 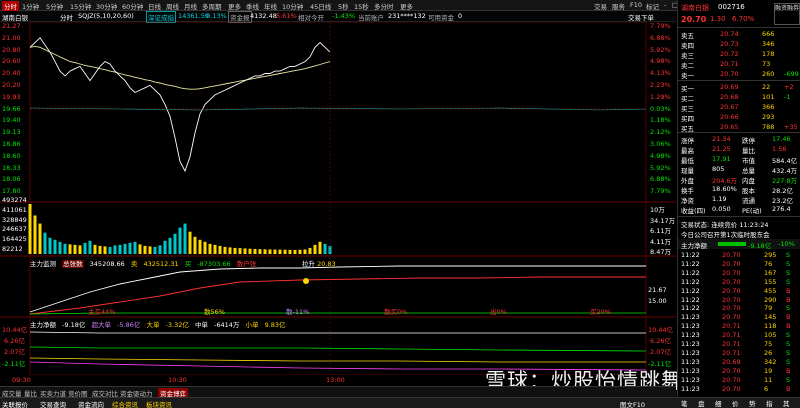 What do you see at coordinates (320, 6) in the screenshot?
I see `period-45day: 45日线` at bounding box center [320, 6].